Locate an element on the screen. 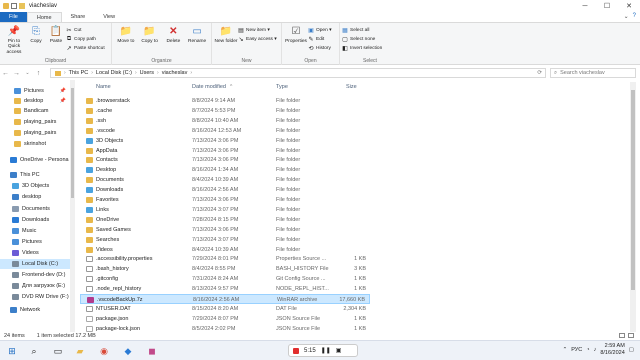 The image size is (640, 360). file-row: .browserstack 8/8/2024 9:14 AM File folder is located at coordinates (225, 101).